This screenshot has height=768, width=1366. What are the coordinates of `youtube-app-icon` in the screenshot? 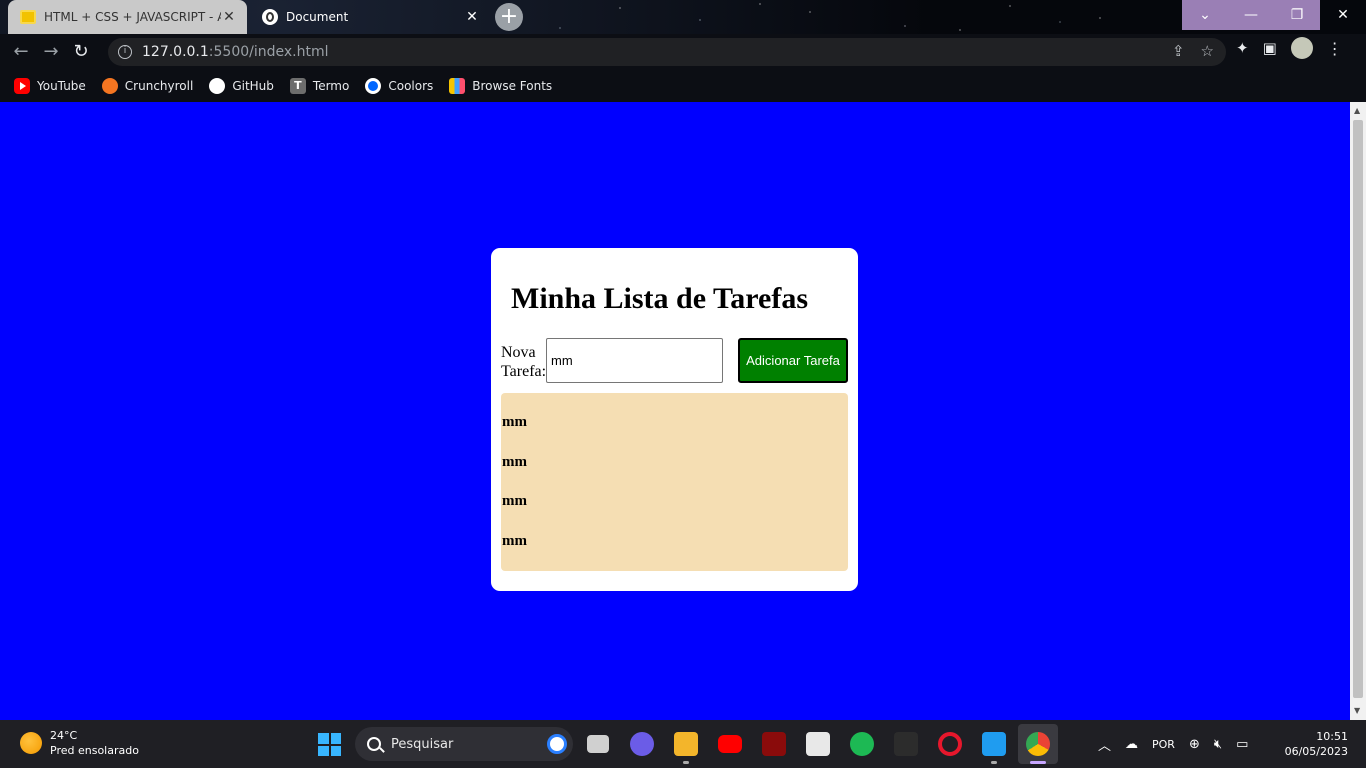 It's located at (730, 744).